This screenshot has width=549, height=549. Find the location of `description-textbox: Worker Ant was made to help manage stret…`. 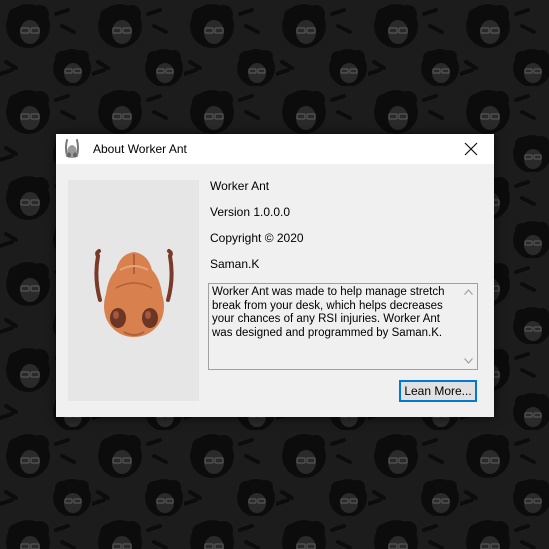

description-textbox: Worker Ant was made to help manage stret… is located at coordinates (343, 326).